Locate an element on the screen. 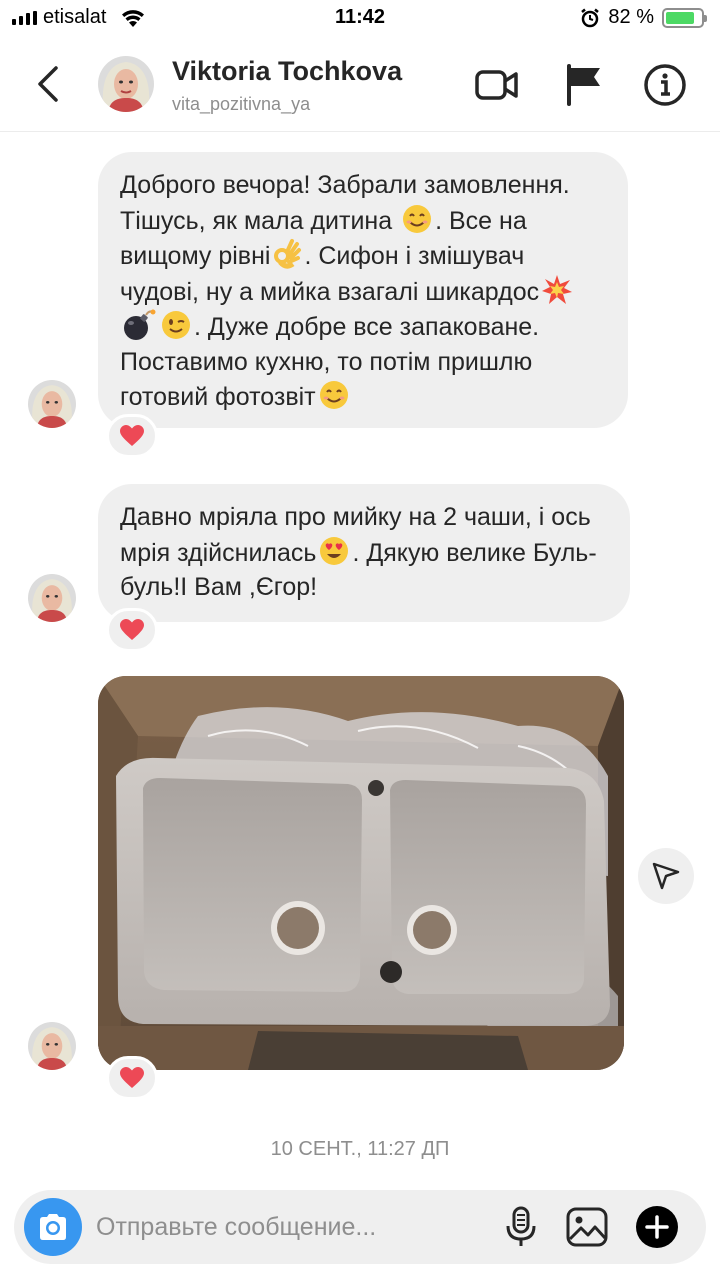 The image size is (720, 1280). camera-button is located at coordinates (53, 1227).